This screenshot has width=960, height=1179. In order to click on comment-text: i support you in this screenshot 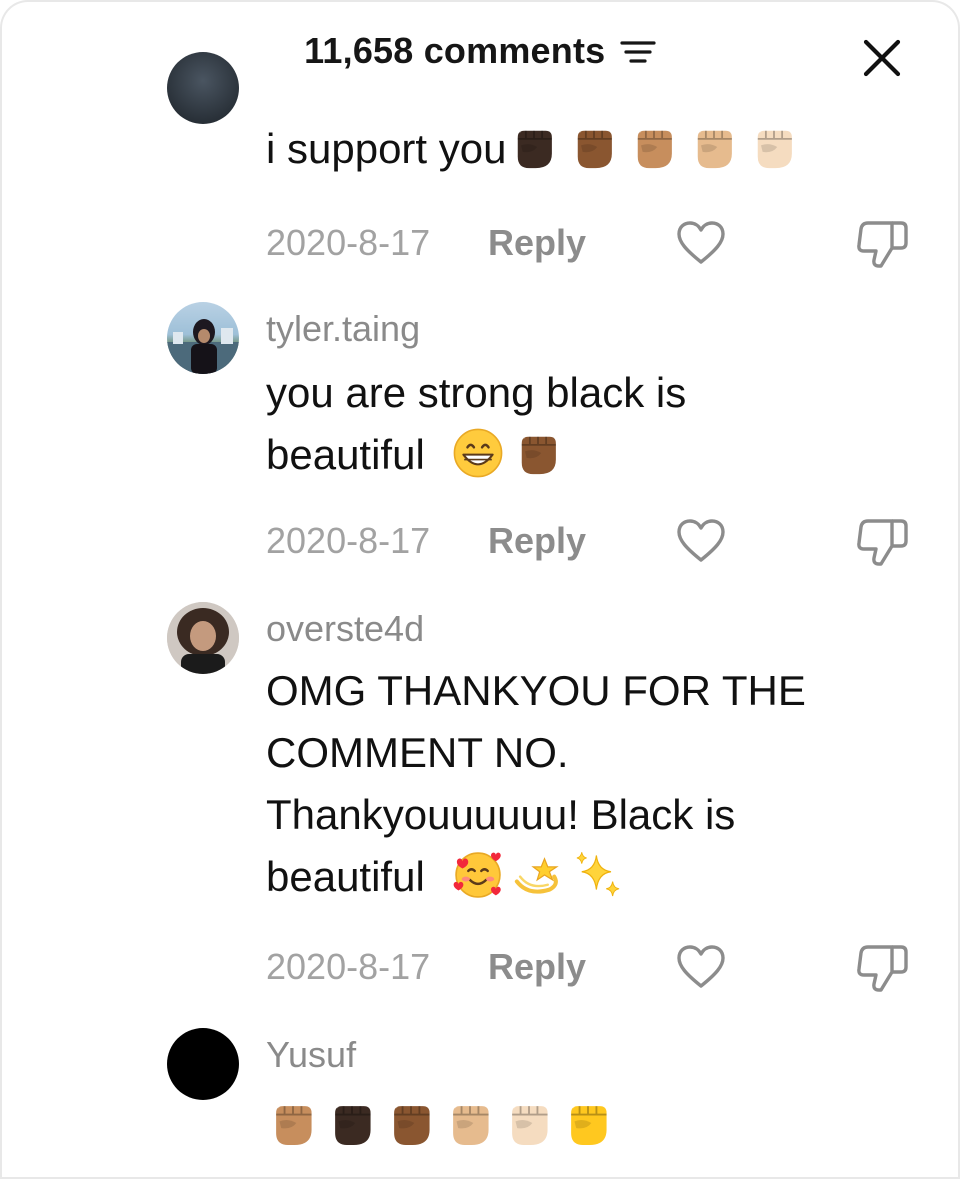, I will do `click(586, 149)`.